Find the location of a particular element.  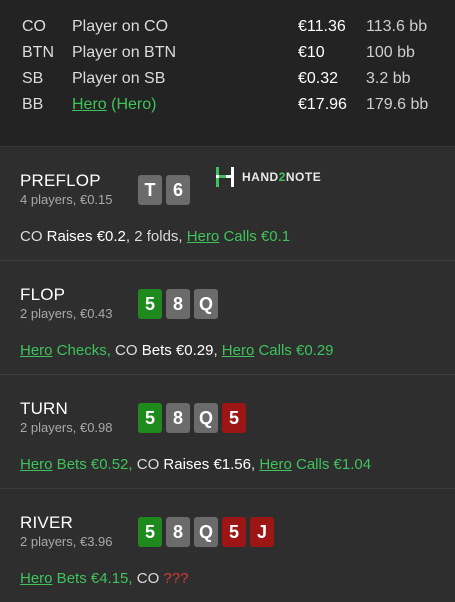

street-name: RIVER is located at coordinates (46, 522).